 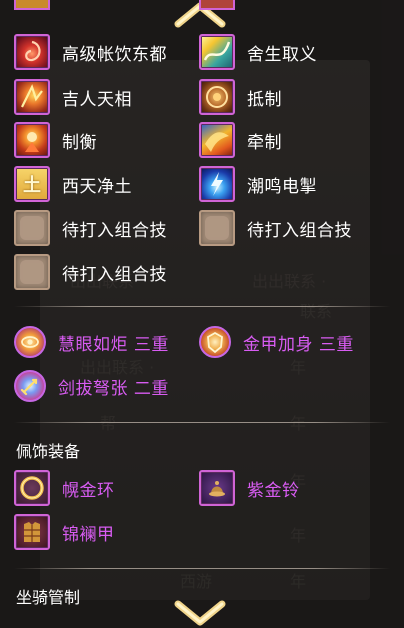 What do you see at coordinates (282, 54) in the screenshot?
I see `skill-label: 舍生取义` at bounding box center [282, 54].